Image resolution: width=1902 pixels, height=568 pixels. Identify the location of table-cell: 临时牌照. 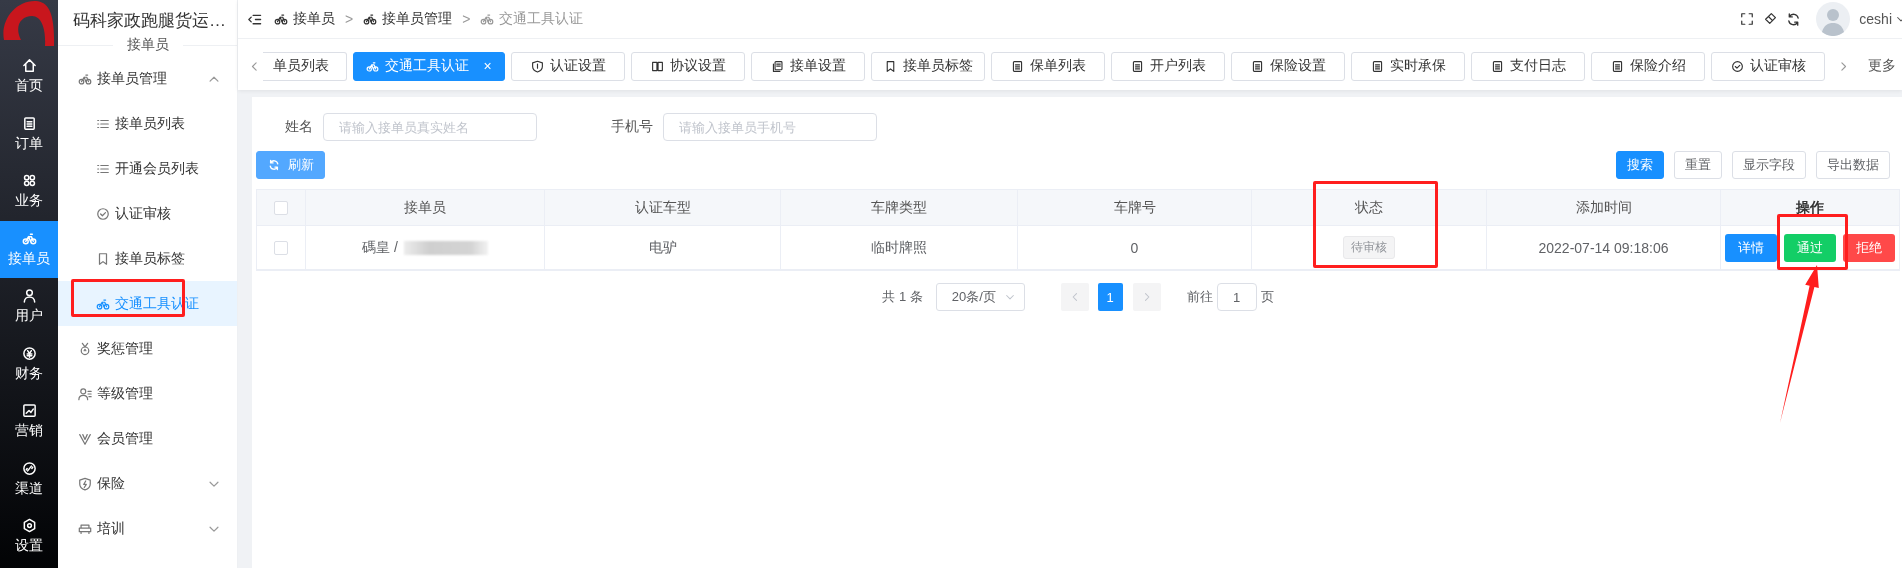
(899, 248).